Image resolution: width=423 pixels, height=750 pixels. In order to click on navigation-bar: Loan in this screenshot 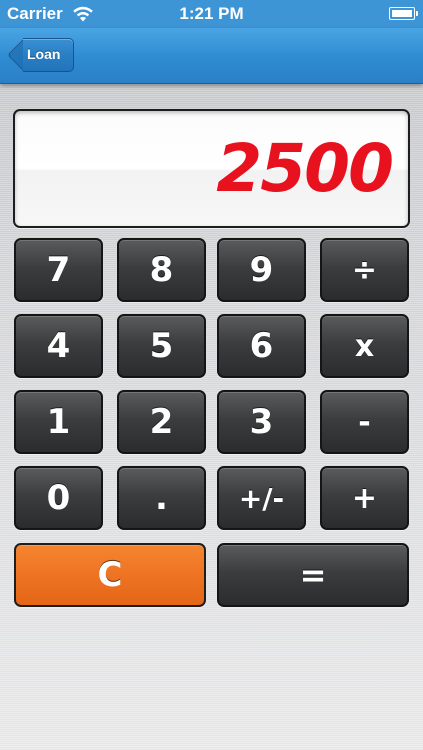, I will do `click(211, 56)`.